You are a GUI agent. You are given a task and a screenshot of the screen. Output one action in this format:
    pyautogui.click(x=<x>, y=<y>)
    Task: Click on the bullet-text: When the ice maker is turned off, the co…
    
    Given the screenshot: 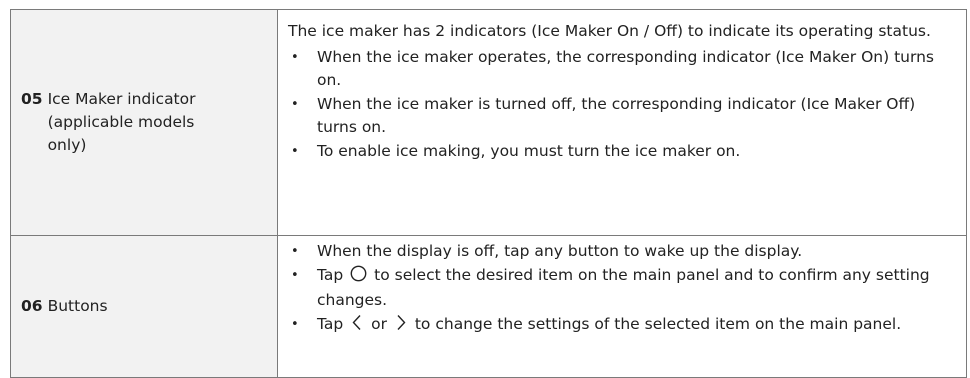 What is the action you would take?
    pyautogui.click(x=616, y=115)
    